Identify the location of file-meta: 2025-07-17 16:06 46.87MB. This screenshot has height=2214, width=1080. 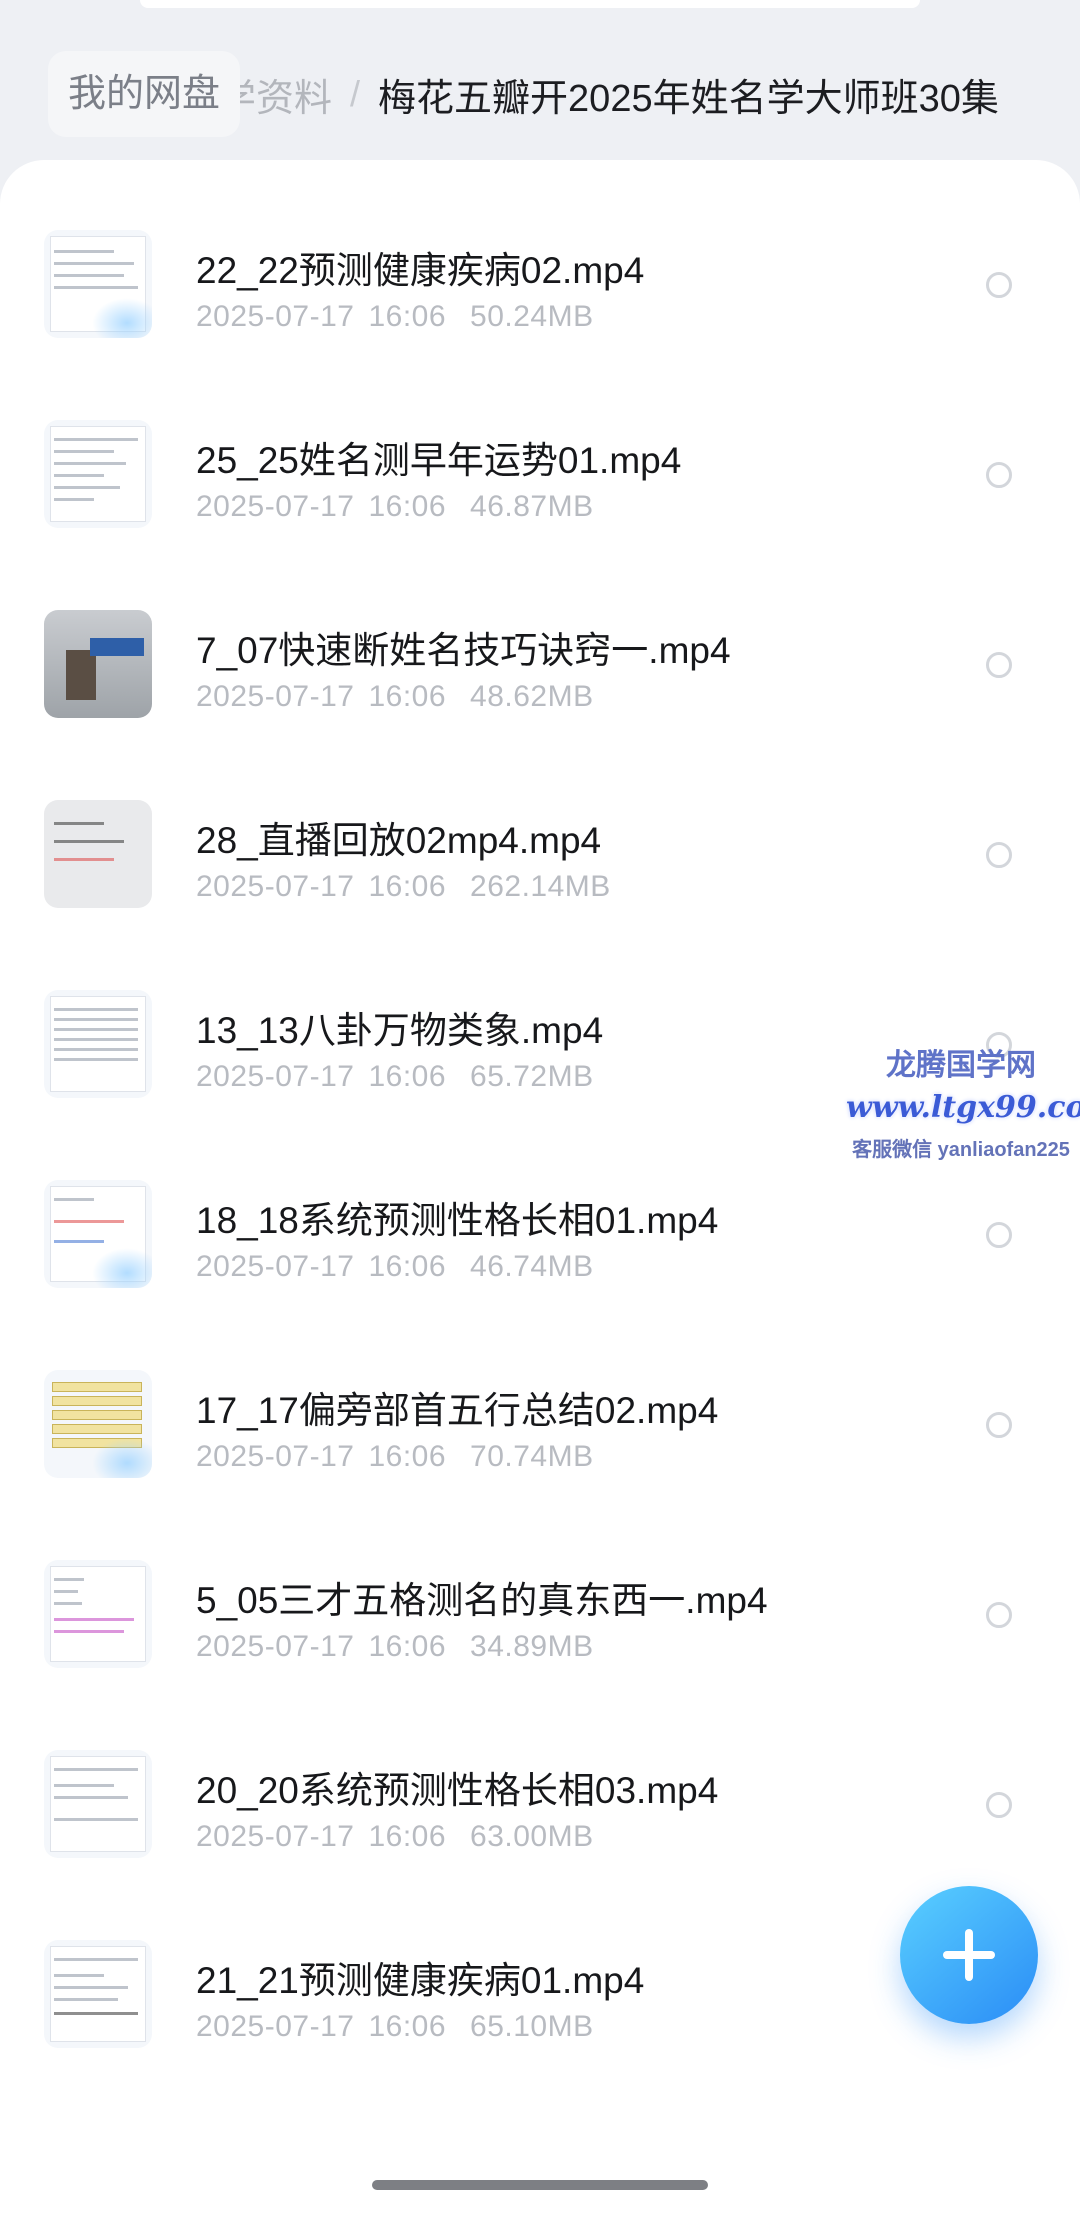
(395, 507).